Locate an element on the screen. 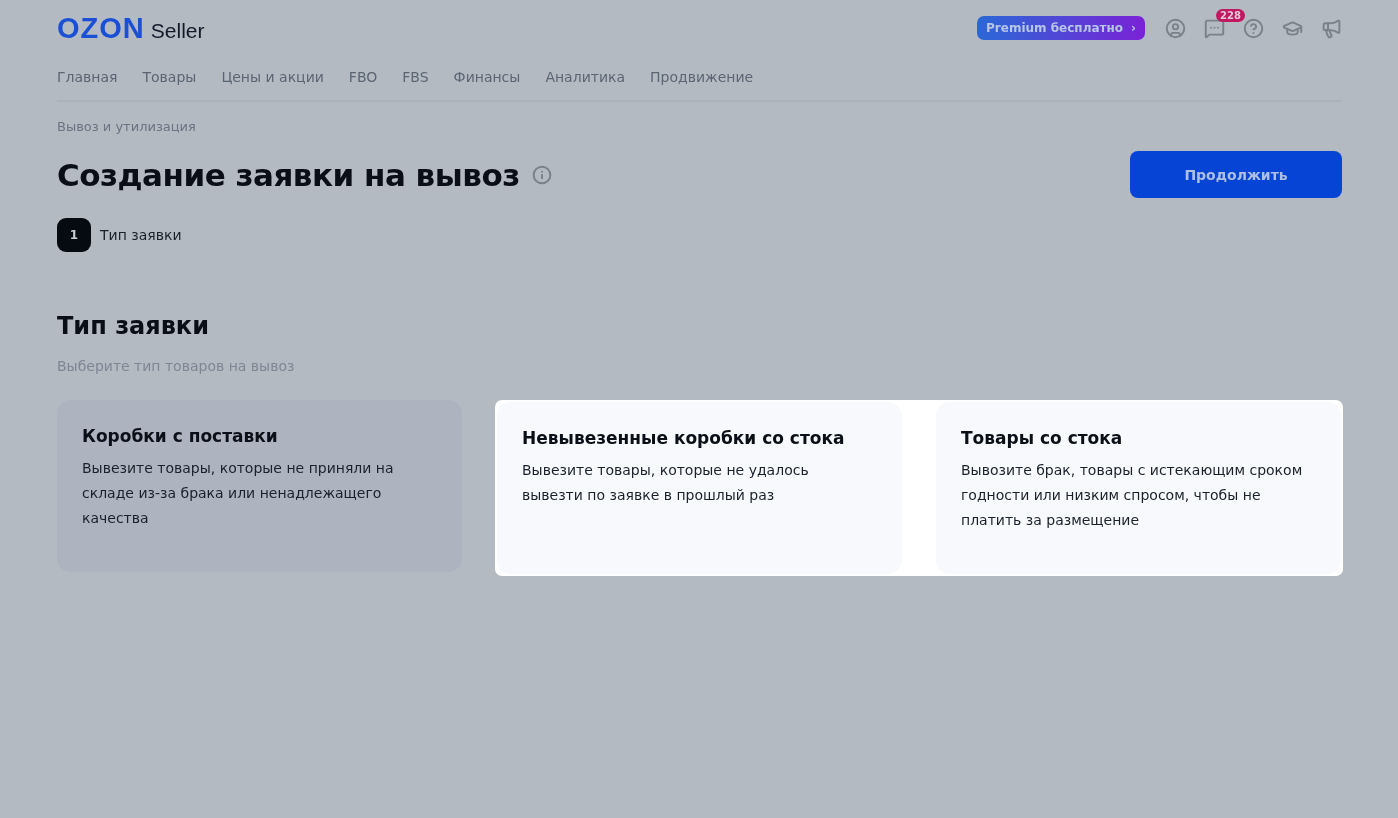 The image size is (1398, 818). product-name: Seller is located at coordinates (177, 30).